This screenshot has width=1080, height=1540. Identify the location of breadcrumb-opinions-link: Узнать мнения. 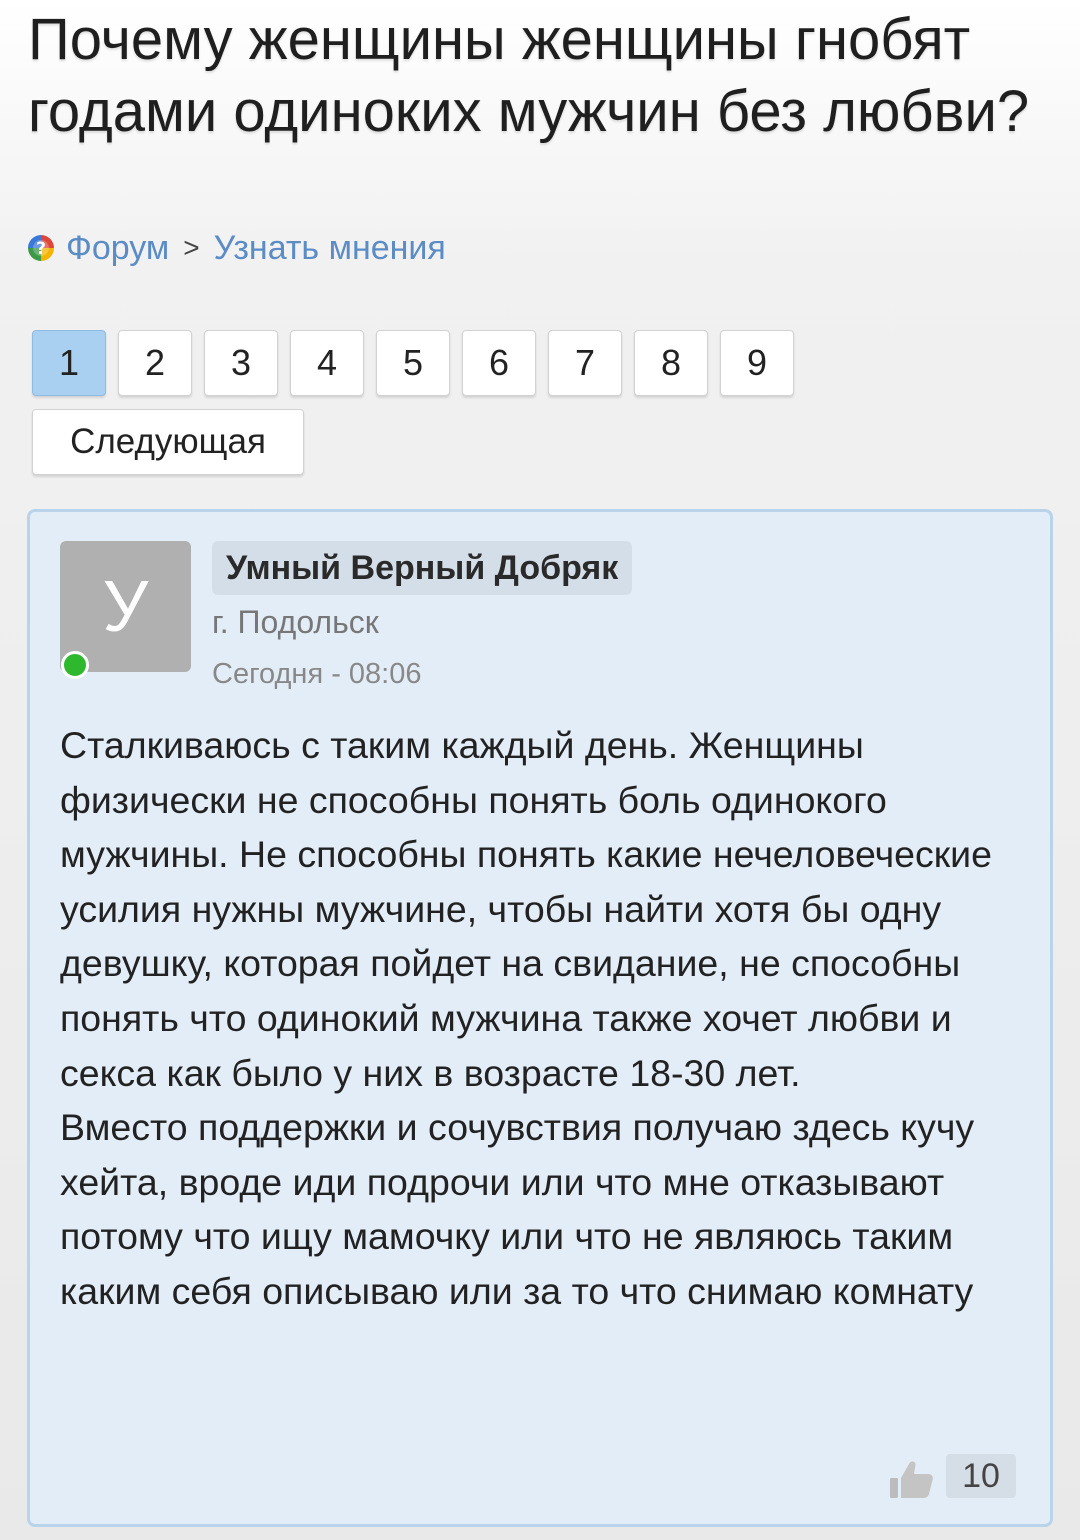
(330, 248).